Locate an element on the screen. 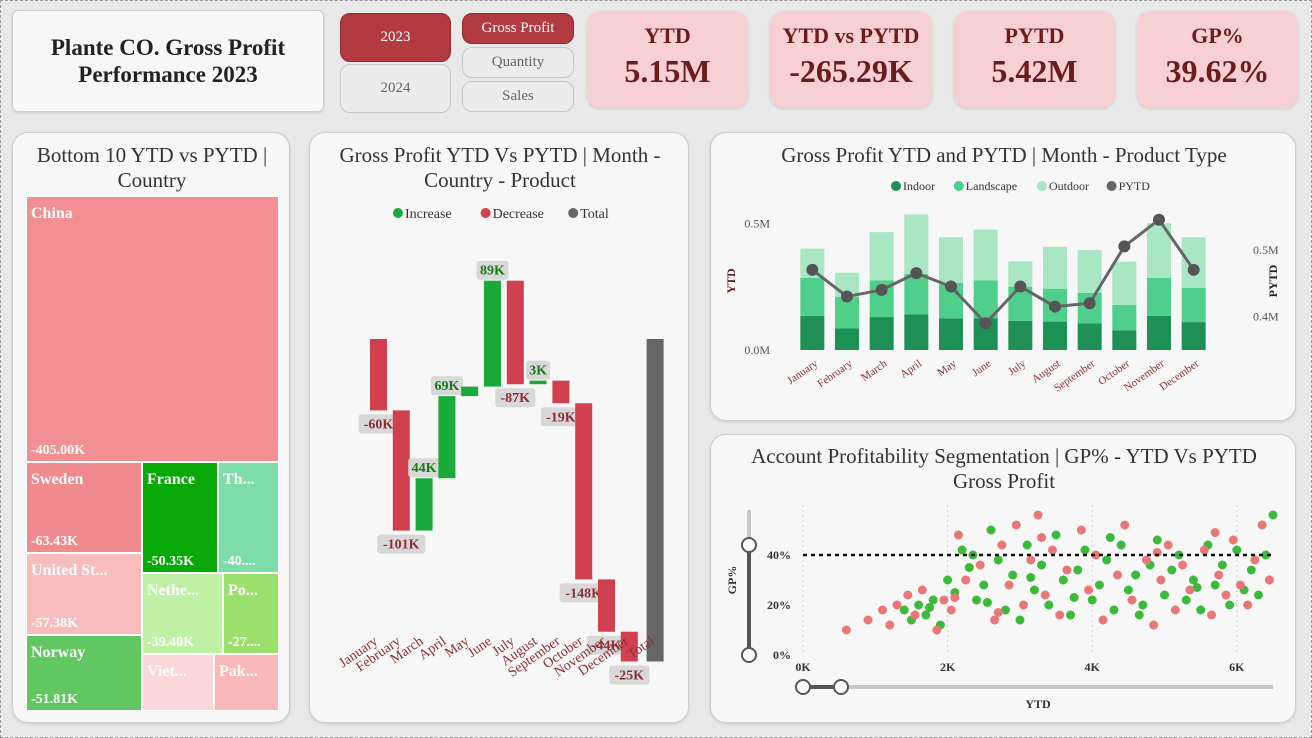 This screenshot has width=1312, height=738. kpi-value: 5.42M is located at coordinates (1034, 71).